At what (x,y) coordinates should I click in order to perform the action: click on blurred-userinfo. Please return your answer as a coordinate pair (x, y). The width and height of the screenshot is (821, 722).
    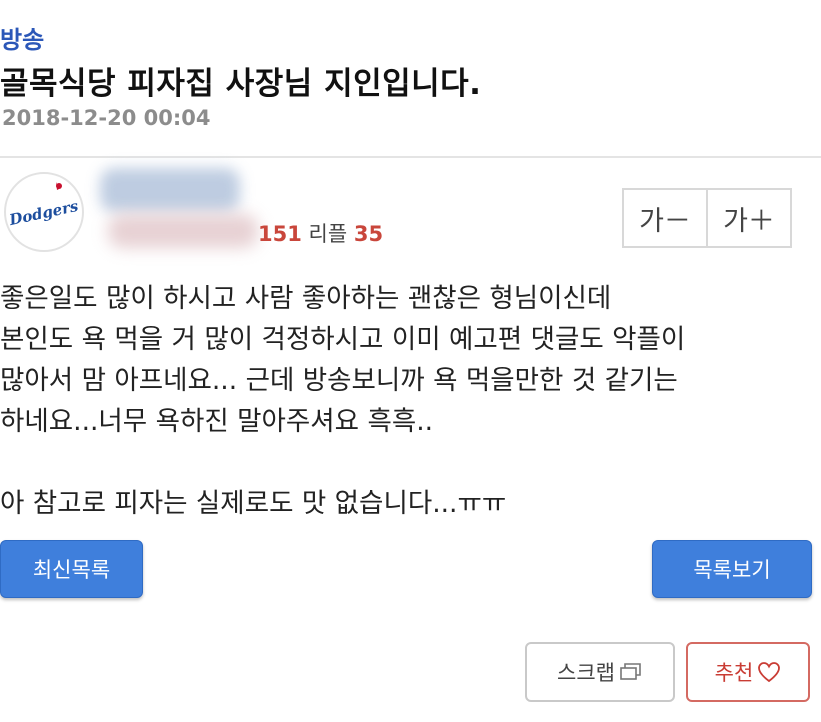
    Looking at the image, I should click on (183, 231).